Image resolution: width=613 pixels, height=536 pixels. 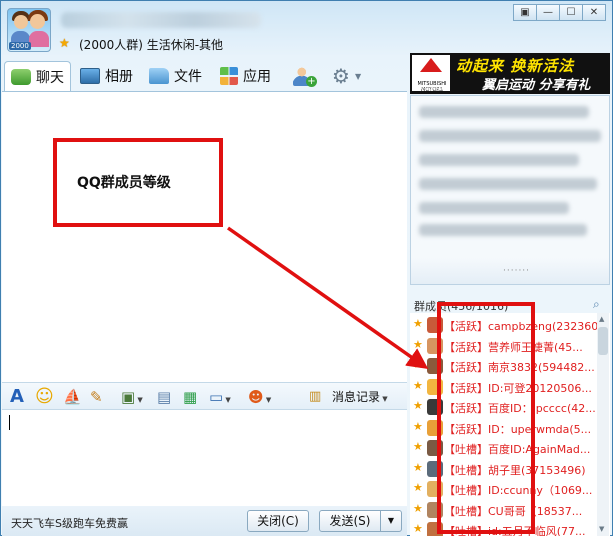 I want to click on ad-headline: 动起来 换新活法, so click(x=515, y=66).